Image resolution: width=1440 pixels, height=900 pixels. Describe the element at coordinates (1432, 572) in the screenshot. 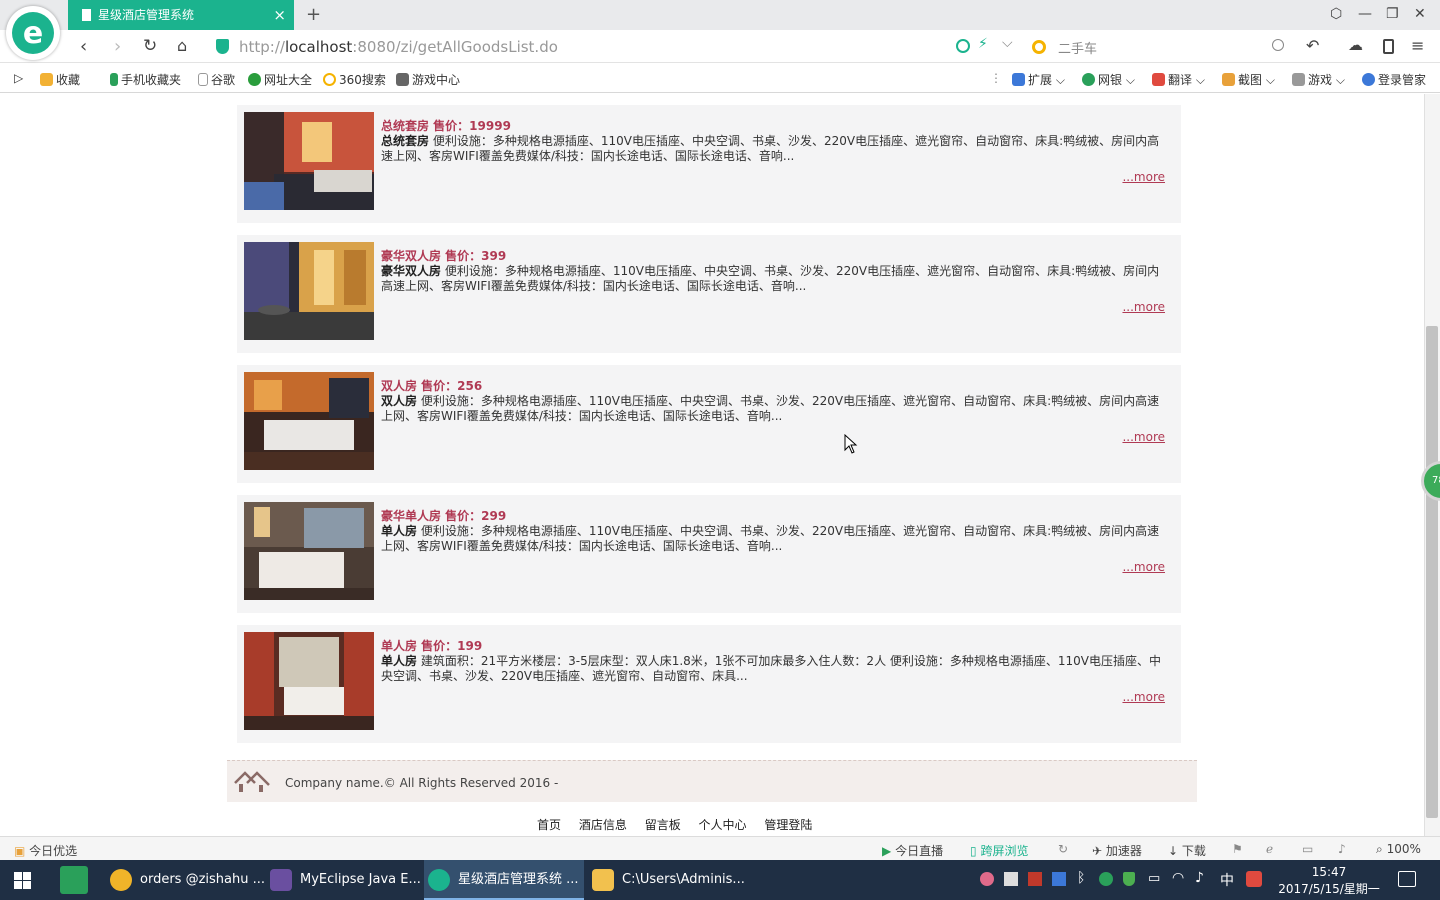

I see `scrollbar-thumb` at that location.